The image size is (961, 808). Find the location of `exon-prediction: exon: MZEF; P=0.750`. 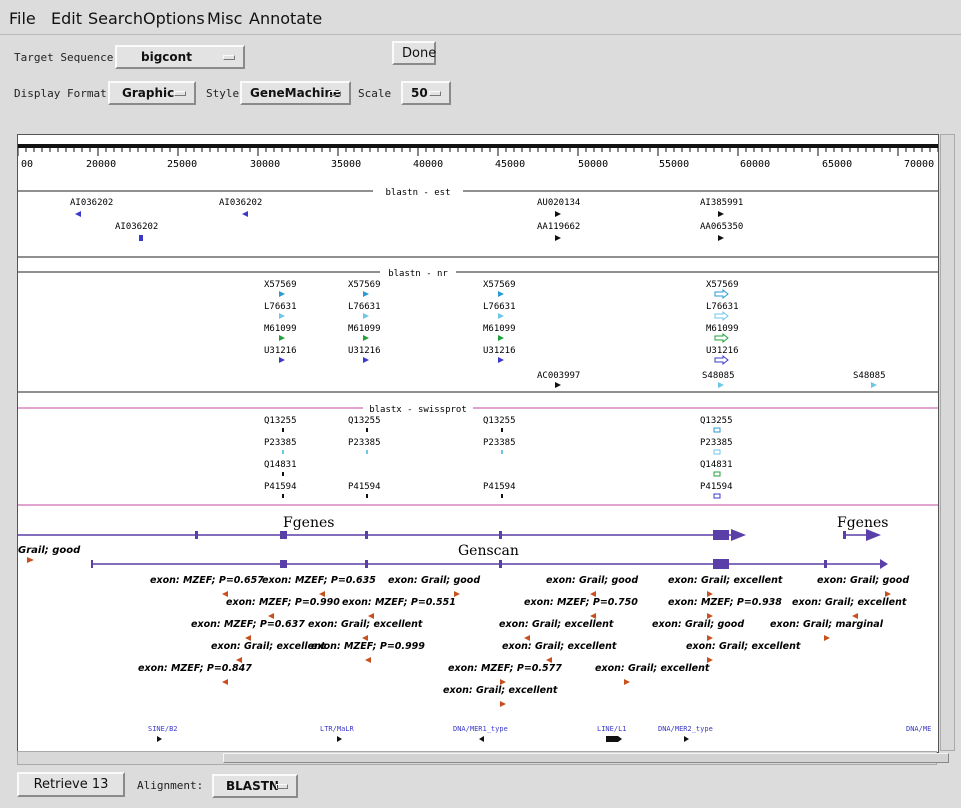

exon-prediction: exon: MZEF; P=0.750 is located at coordinates (581, 608).